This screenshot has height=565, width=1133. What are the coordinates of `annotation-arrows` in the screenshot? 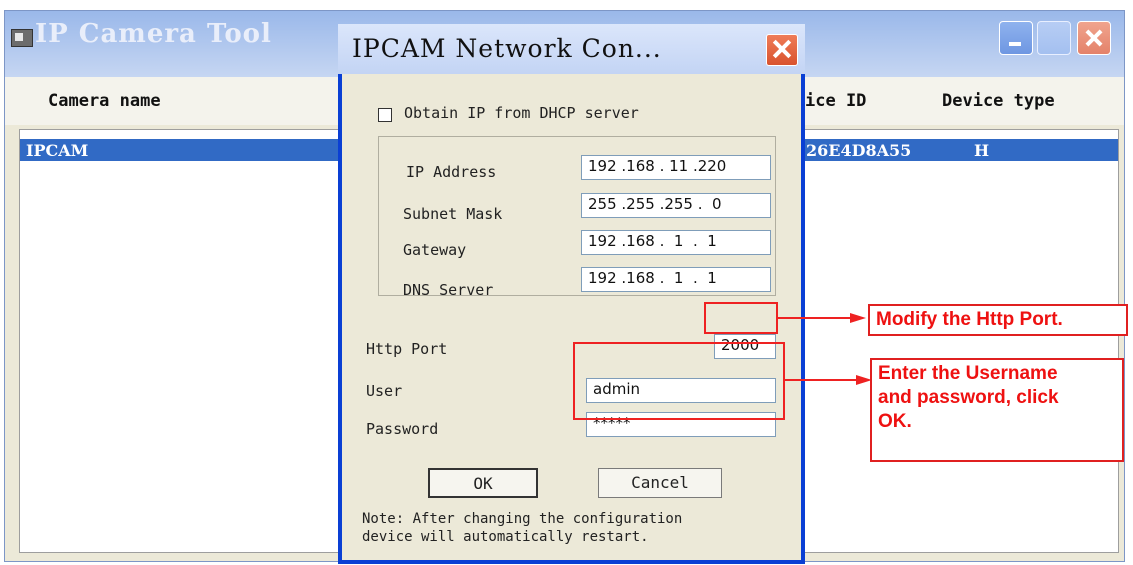 It's located at (825, 349).